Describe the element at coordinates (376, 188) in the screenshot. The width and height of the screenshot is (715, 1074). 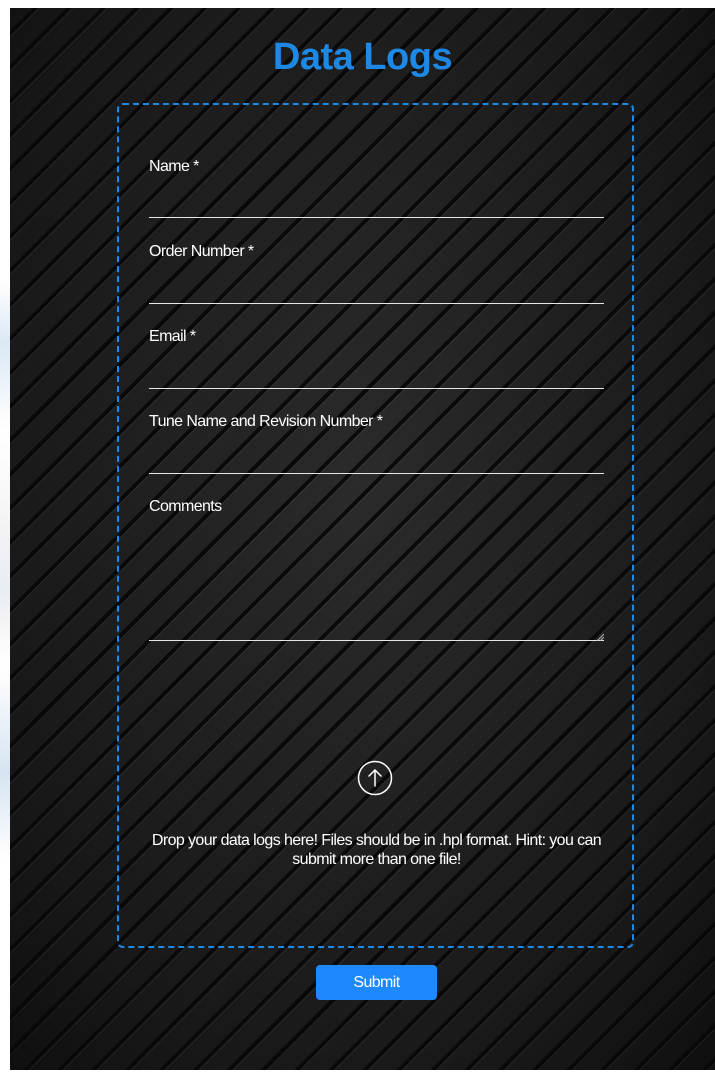
I see `name-field: Name *` at that location.